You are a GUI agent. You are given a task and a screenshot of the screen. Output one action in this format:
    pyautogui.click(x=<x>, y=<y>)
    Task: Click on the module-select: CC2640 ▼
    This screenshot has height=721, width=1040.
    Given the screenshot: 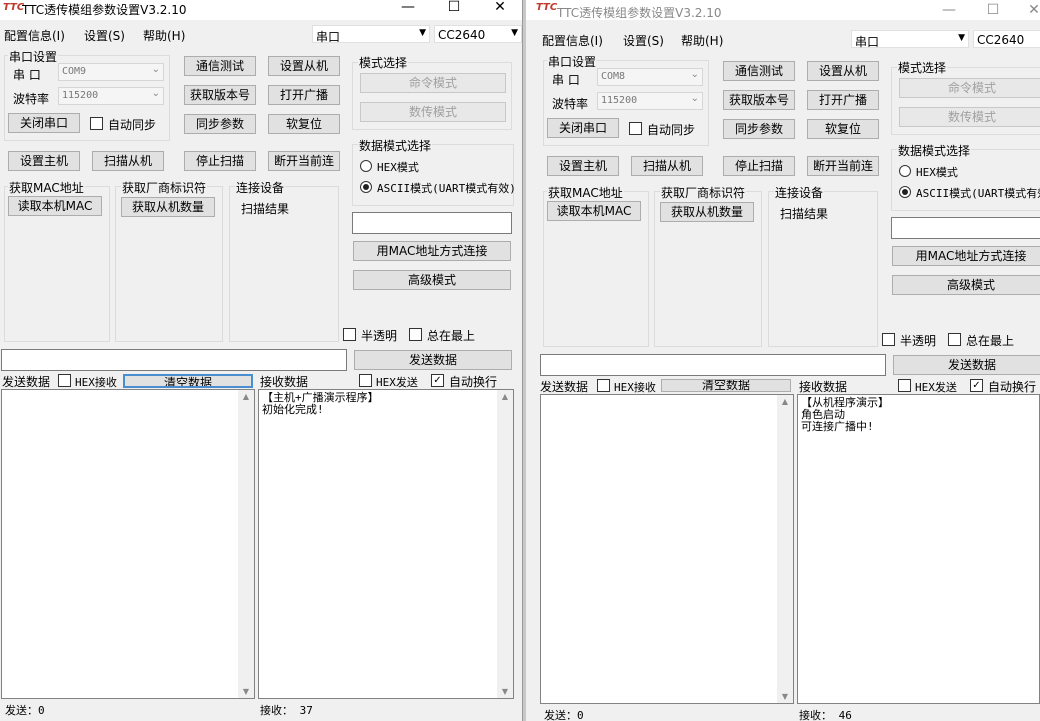 What is the action you would take?
    pyautogui.click(x=478, y=34)
    